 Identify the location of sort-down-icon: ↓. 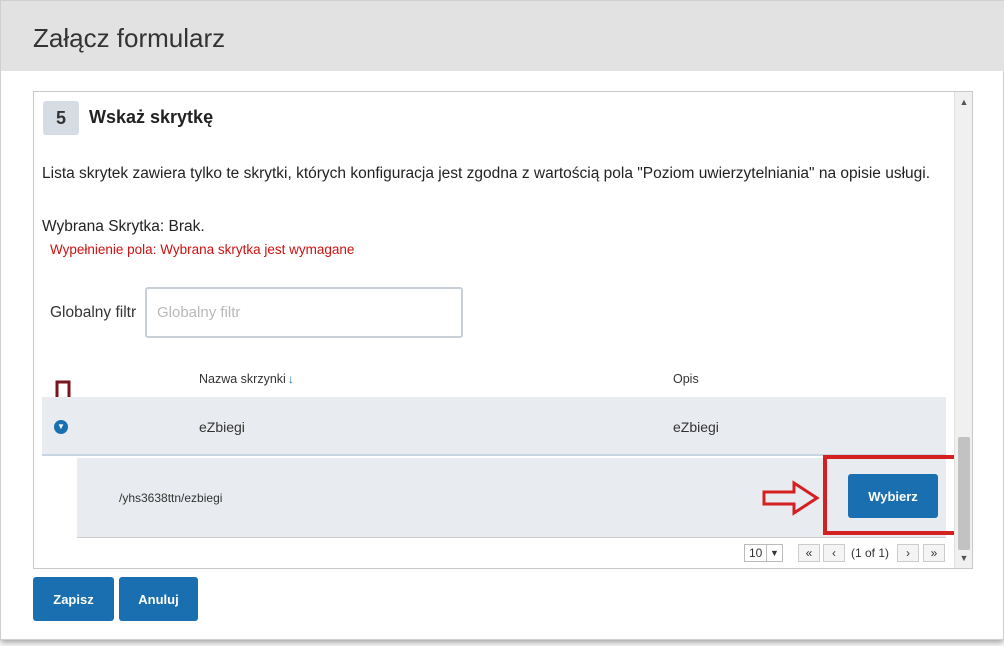
(290, 379).